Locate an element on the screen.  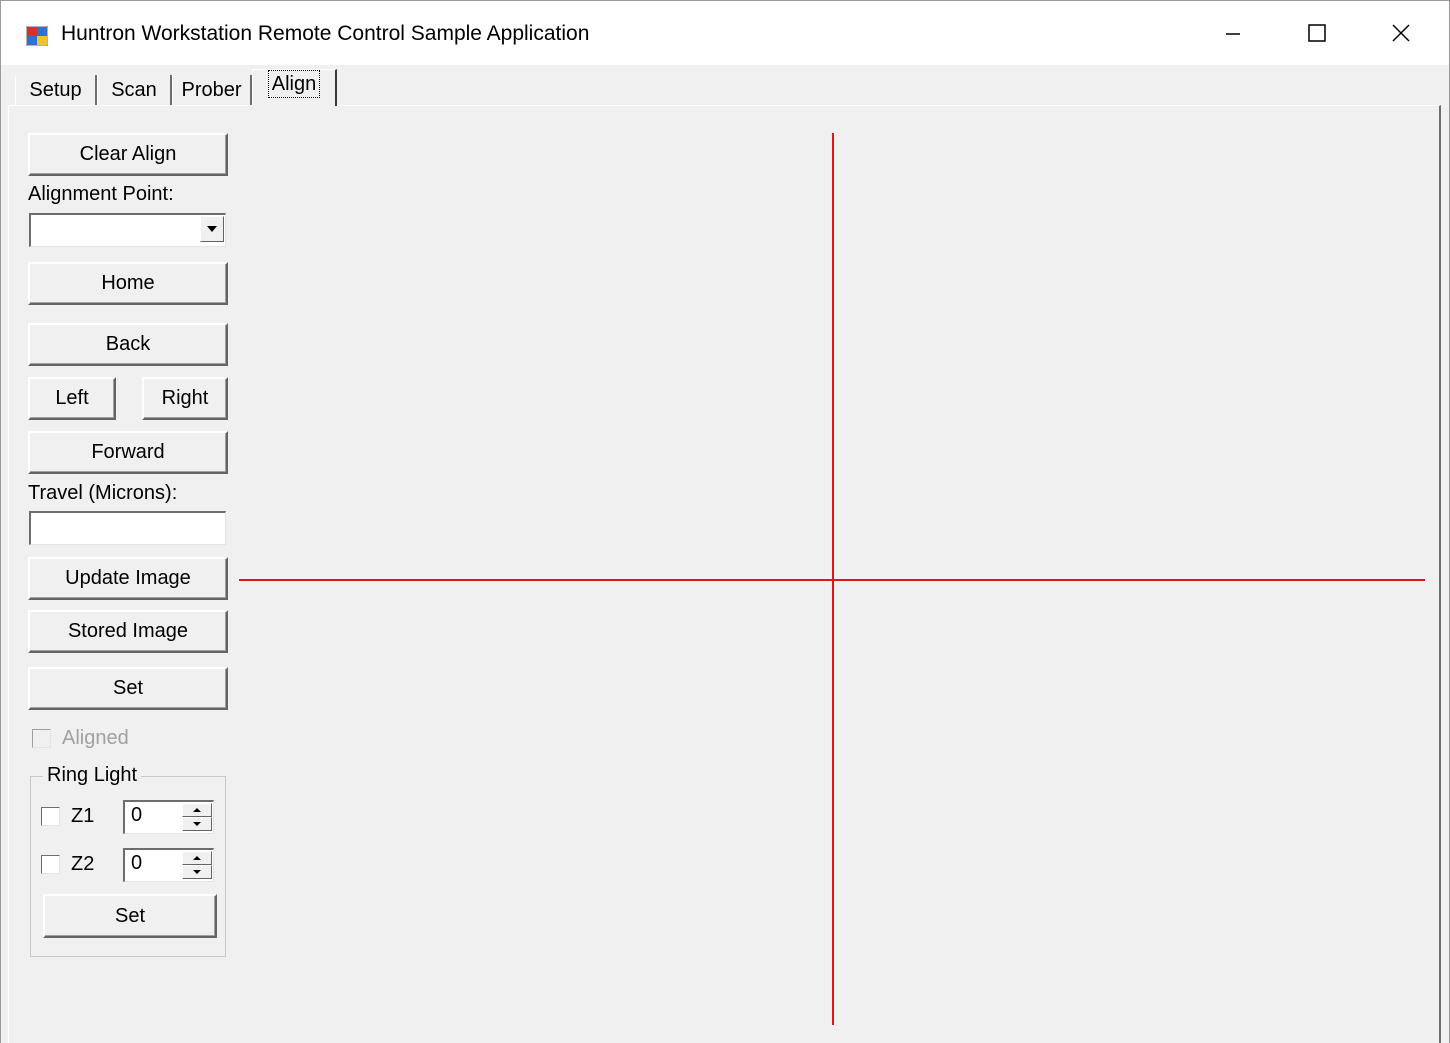
left-label: Left is located at coordinates (72, 398).